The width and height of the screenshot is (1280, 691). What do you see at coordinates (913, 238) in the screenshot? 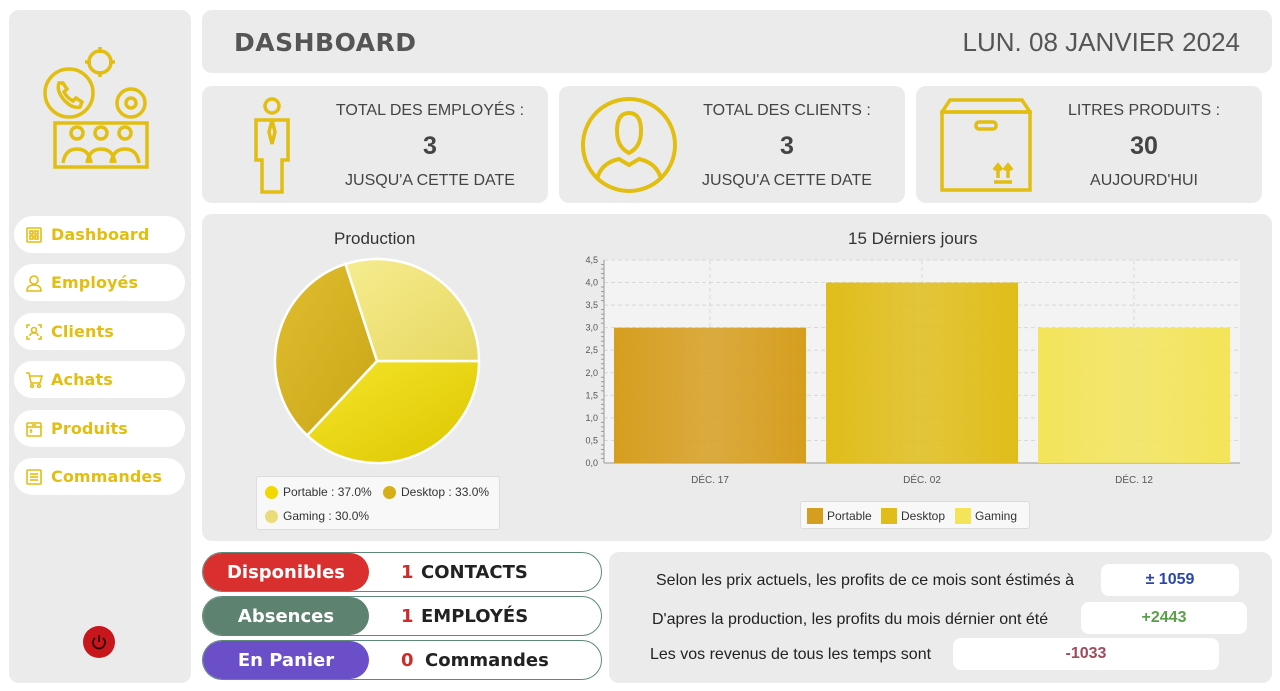
I see `bar-chart-title: 15 Dérniers jours` at bounding box center [913, 238].